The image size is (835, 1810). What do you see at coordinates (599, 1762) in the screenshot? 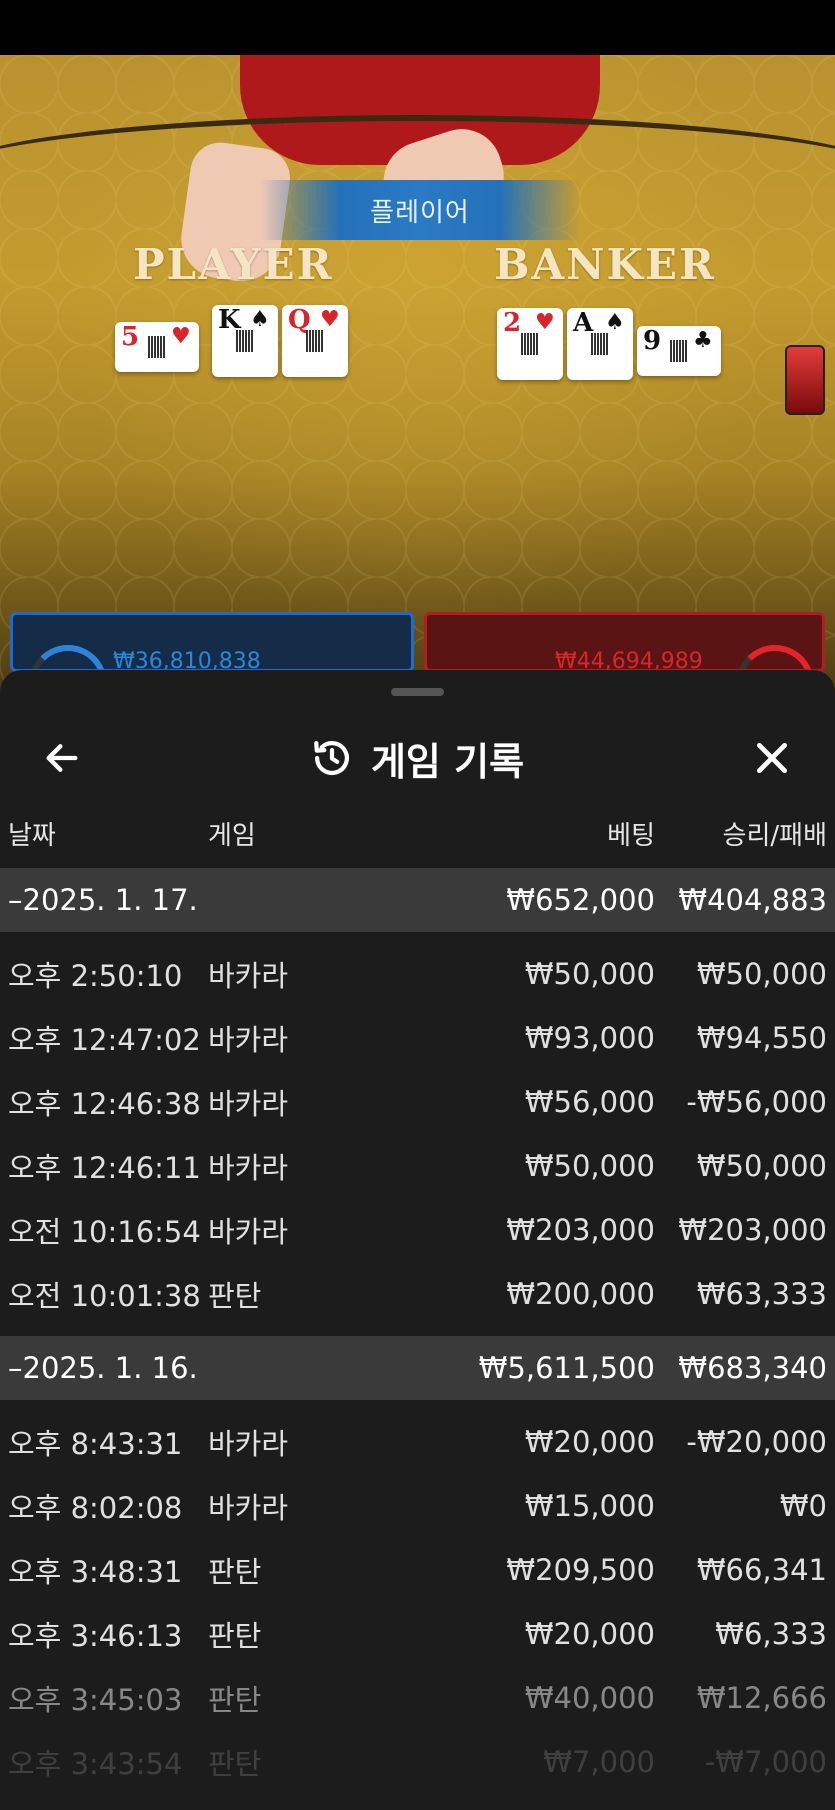
I see `row-bet: ₩7,000` at bounding box center [599, 1762].